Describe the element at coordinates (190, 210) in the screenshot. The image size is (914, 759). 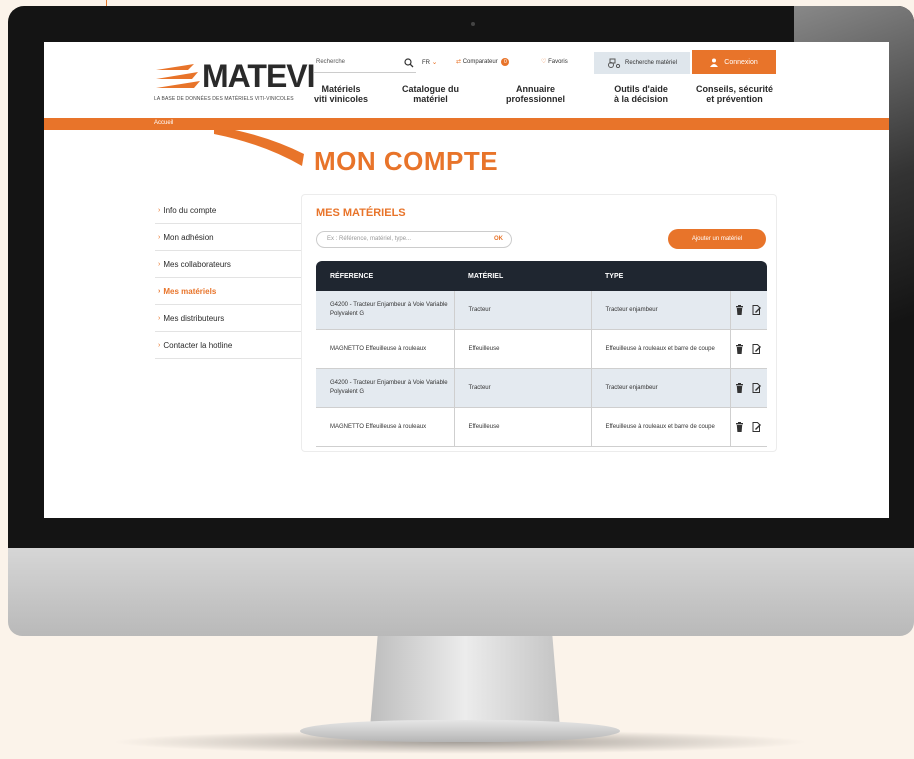
I see `sidebar-item-label: Info du compte` at that location.